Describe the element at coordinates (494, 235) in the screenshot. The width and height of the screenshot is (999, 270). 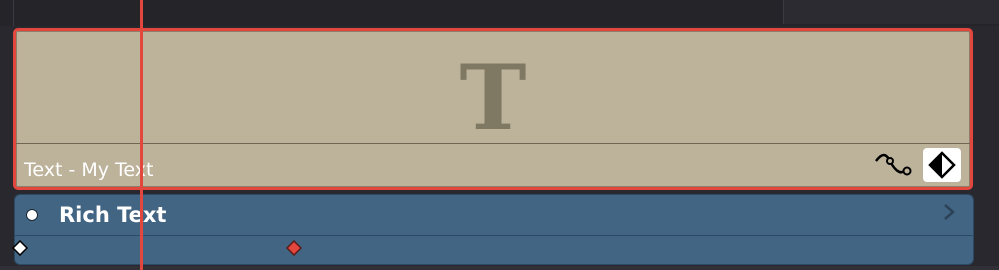
I see `track-divider` at that location.